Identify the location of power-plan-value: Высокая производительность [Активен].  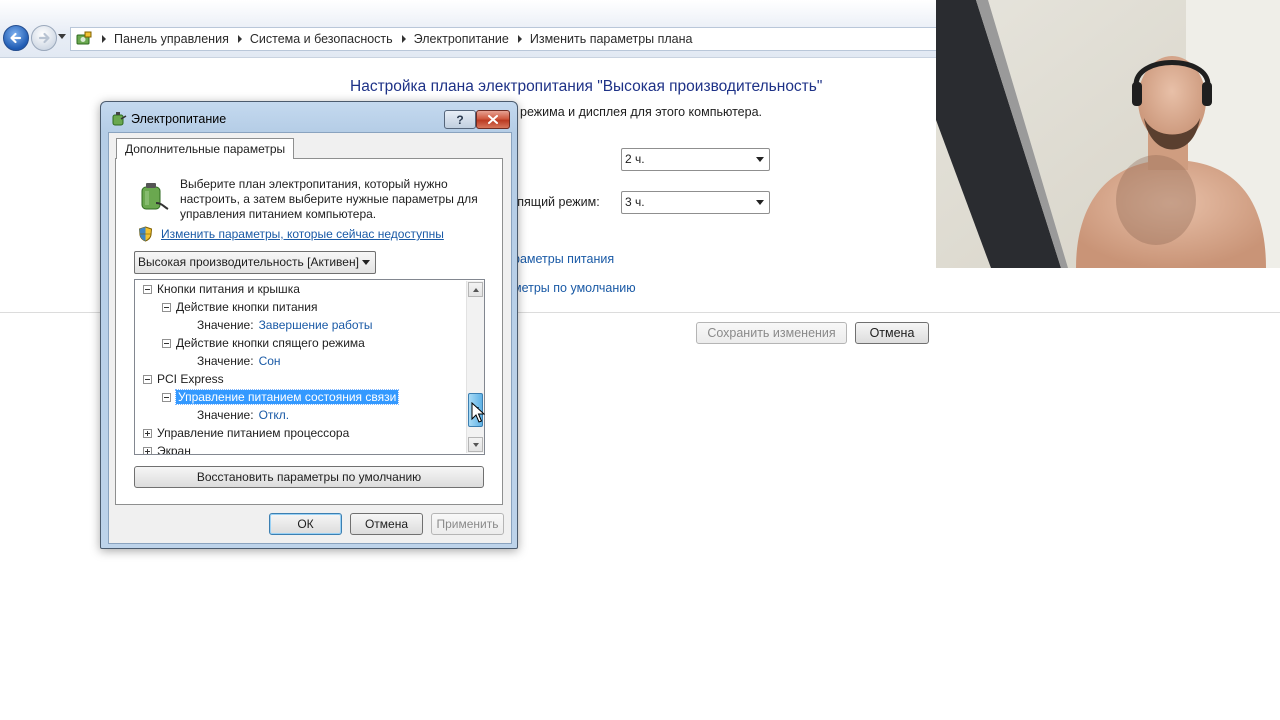
(248, 262).